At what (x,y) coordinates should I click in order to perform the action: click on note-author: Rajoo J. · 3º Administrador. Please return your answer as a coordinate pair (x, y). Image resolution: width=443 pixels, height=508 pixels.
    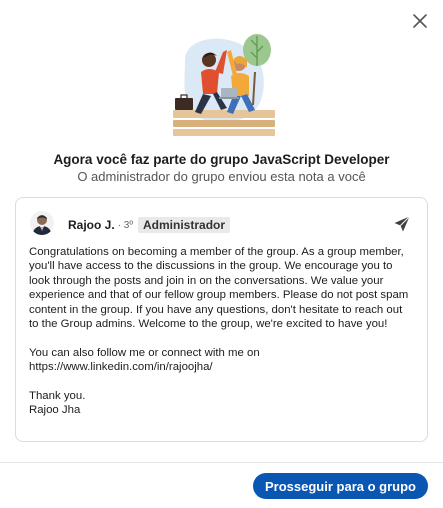
    Looking at the image, I should click on (149, 225).